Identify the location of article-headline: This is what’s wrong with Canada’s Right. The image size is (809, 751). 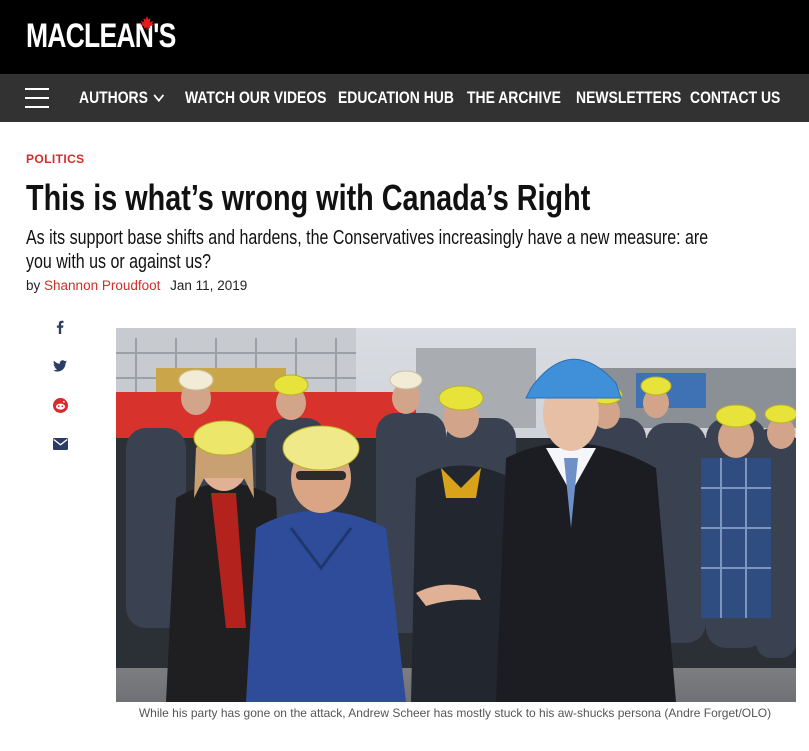
(308, 197).